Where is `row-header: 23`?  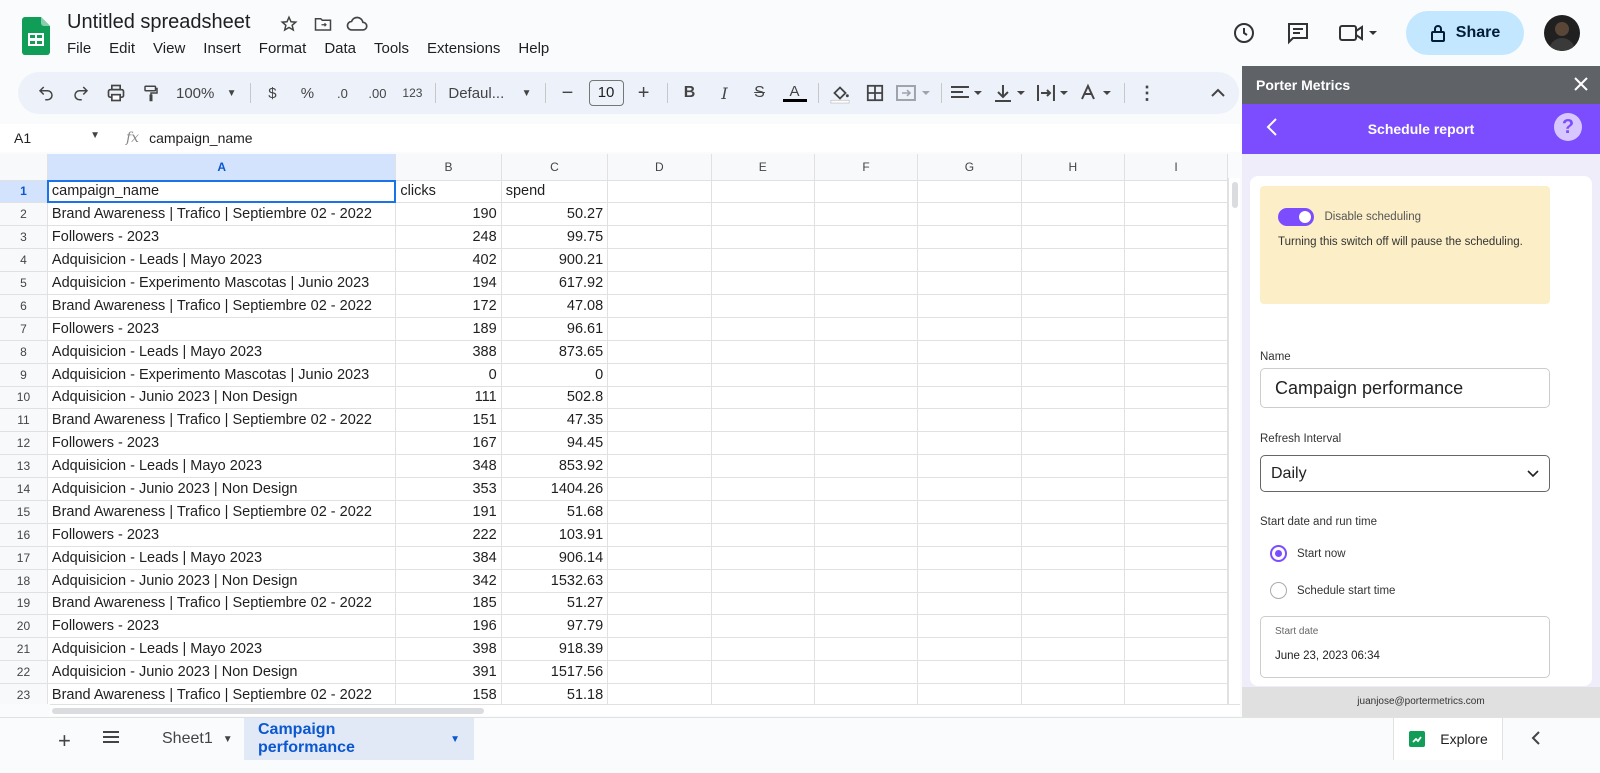
row-header: 23 is located at coordinates (24, 693).